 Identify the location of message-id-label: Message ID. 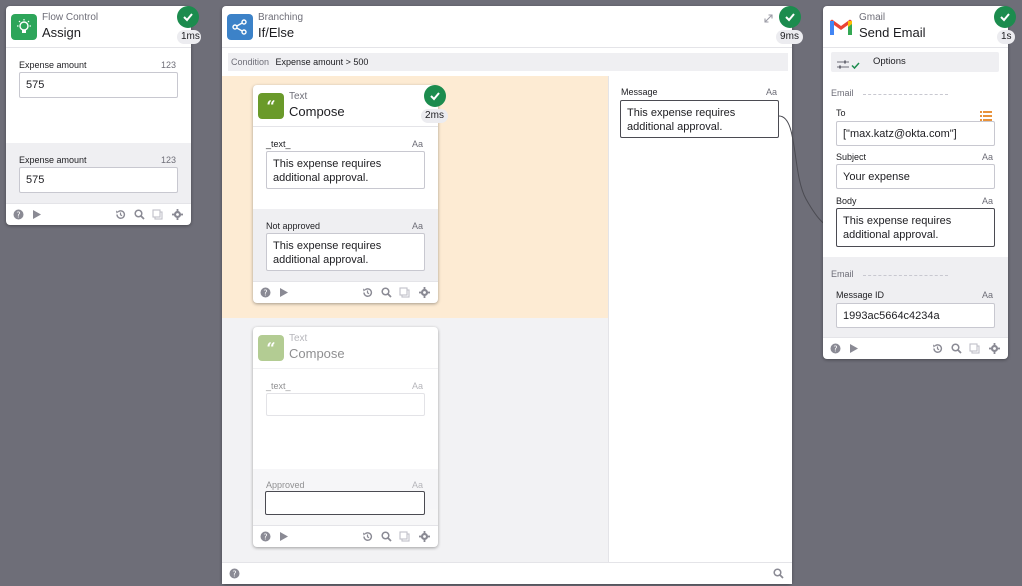
(860, 295).